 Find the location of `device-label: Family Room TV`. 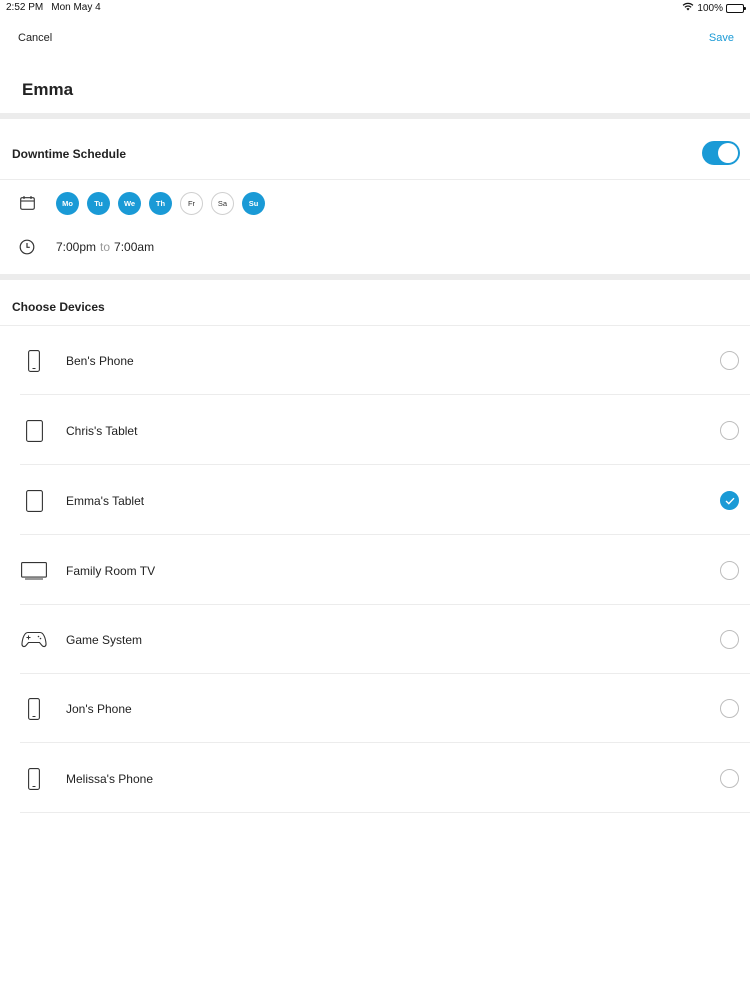

device-label: Family Room TV is located at coordinates (111, 571).